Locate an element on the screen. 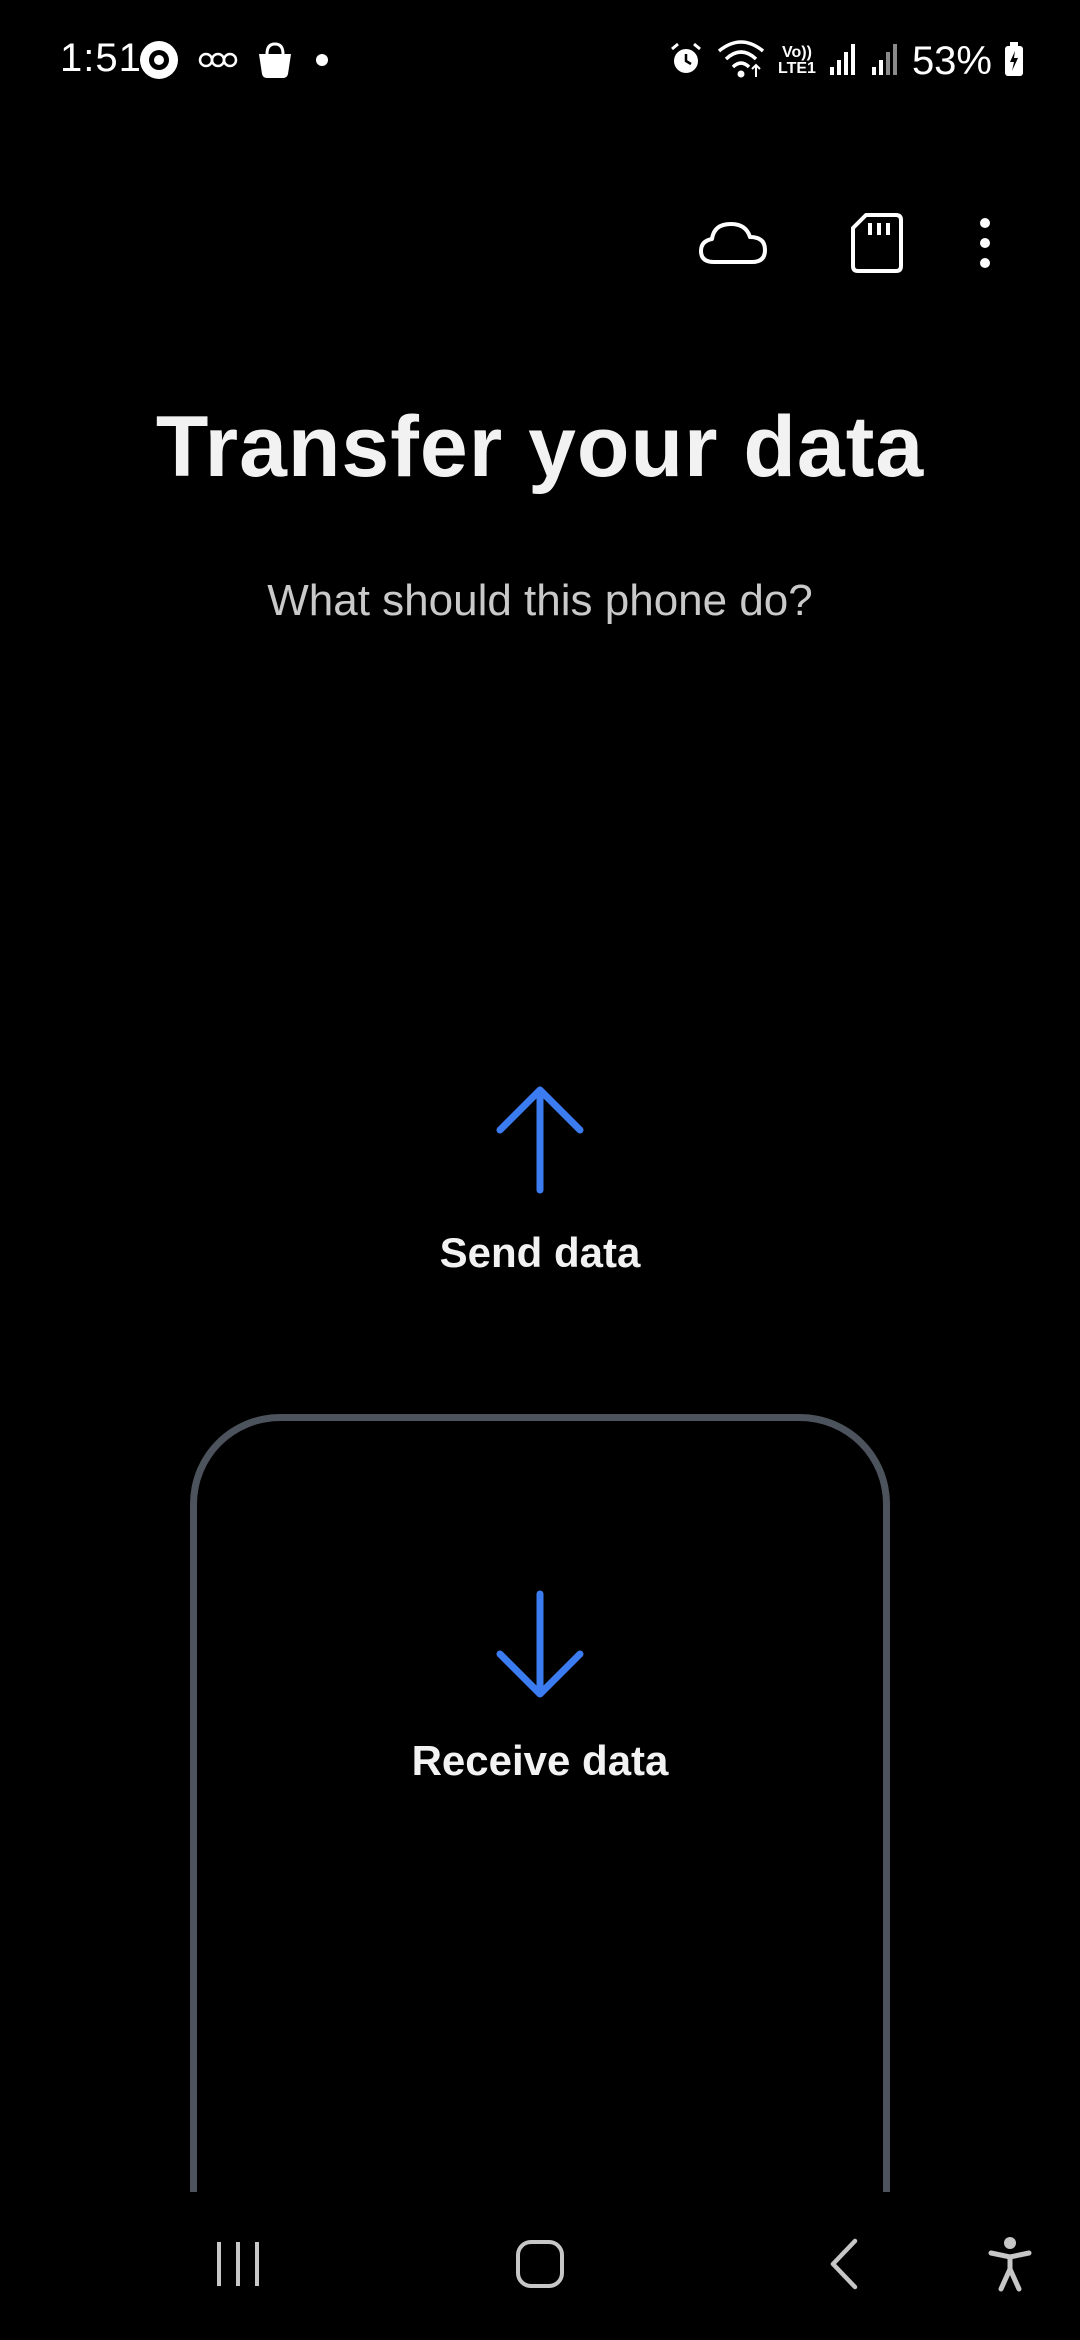 The image size is (1080, 2340). more-options-button is located at coordinates (985, 245).